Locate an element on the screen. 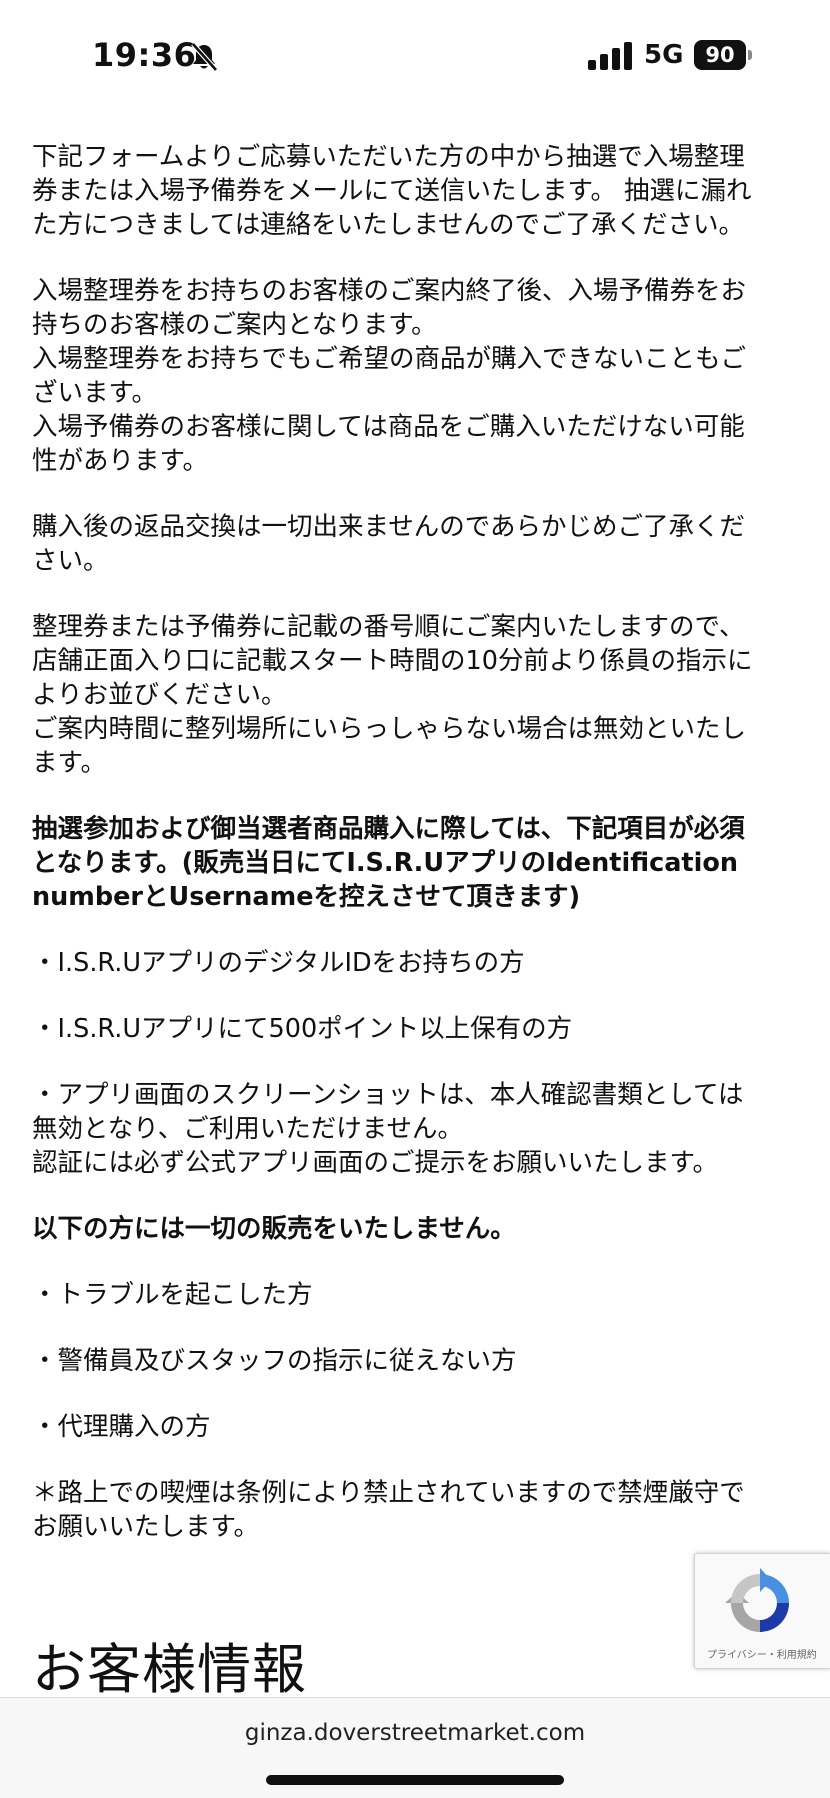 The height and width of the screenshot is (1798, 830). battery-level: 90 is located at coordinates (720, 55).